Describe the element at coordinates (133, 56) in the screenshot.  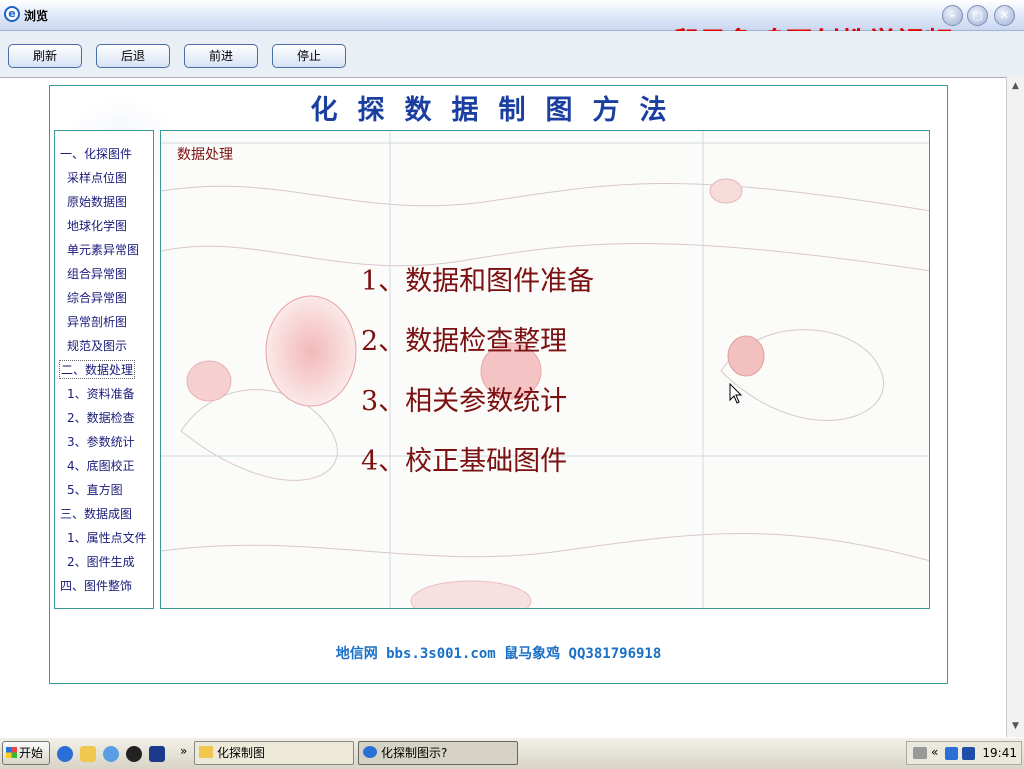
I see `back-button: 后退` at that location.